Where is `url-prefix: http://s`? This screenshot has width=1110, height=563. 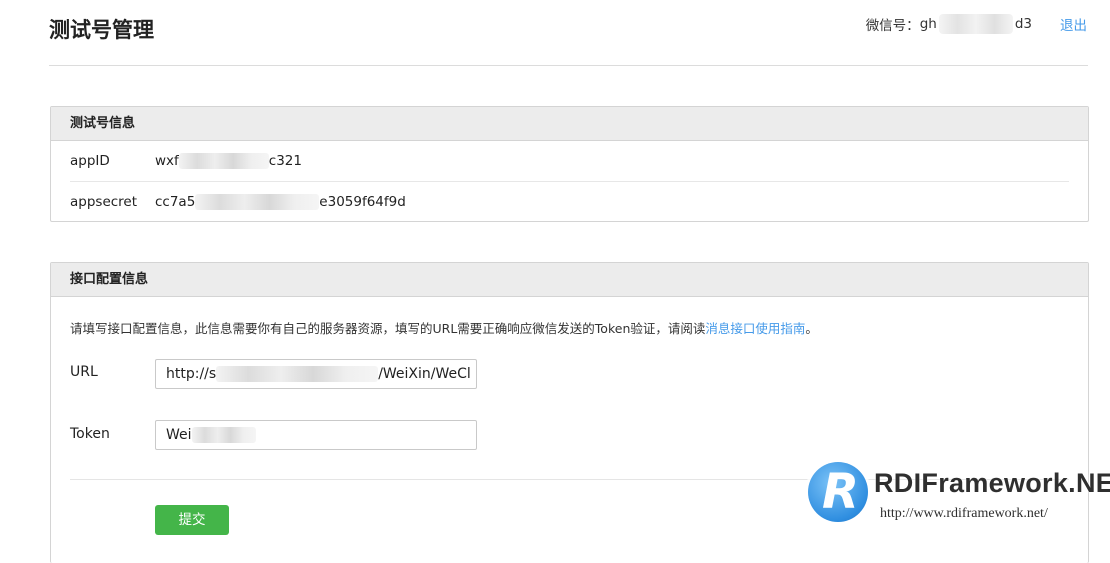
url-prefix: http://s is located at coordinates (191, 374).